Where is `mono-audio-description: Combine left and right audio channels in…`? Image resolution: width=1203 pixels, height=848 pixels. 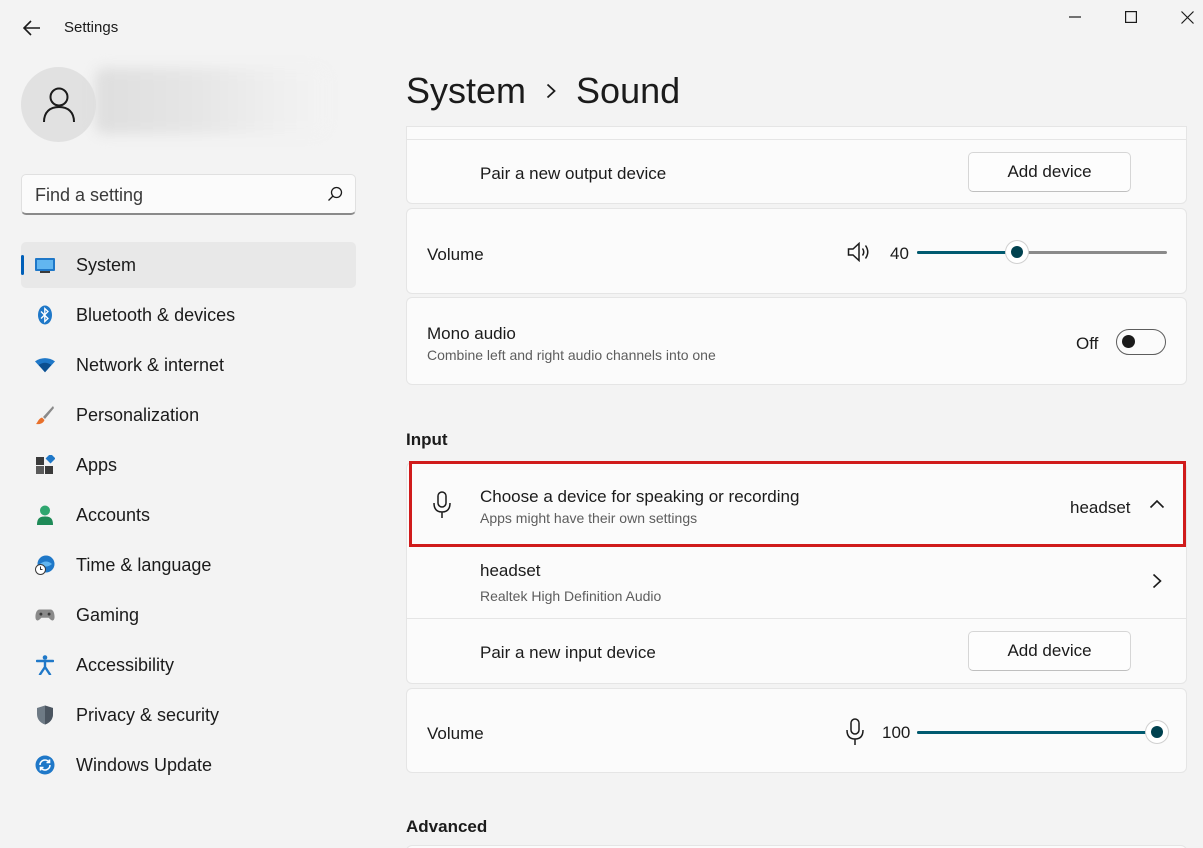 mono-audio-description: Combine left and right audio channels in… is located at coordinates (571, 355).